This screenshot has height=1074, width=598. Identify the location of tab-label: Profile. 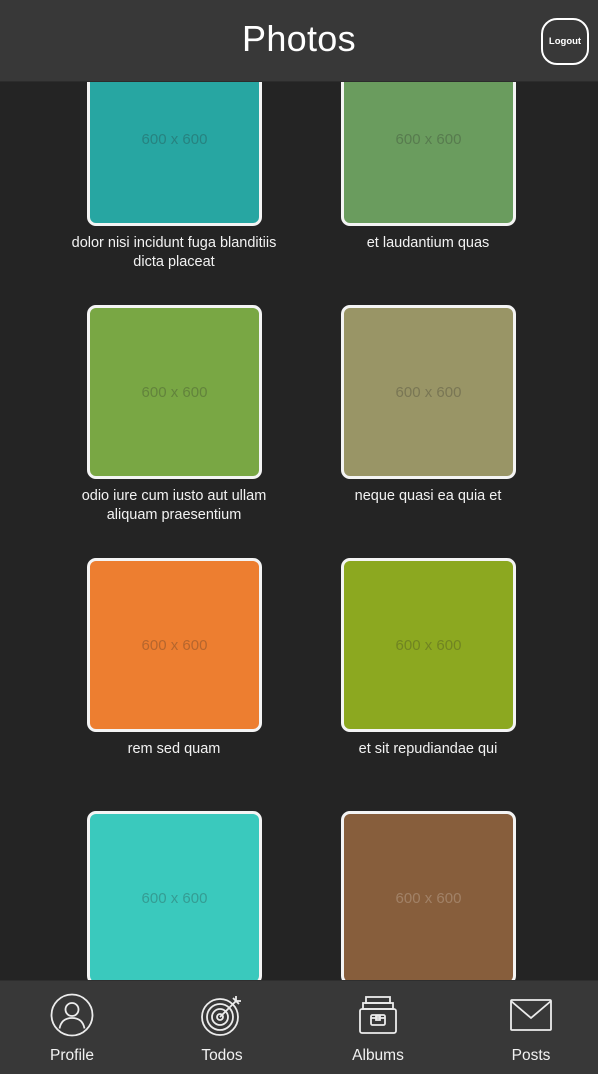
(72, 1055).